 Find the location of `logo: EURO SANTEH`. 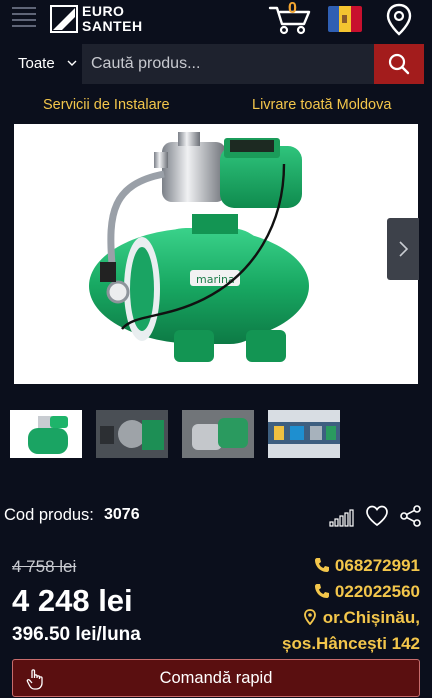

logo: EURO SANTEH is located at coordinates (100, 19).